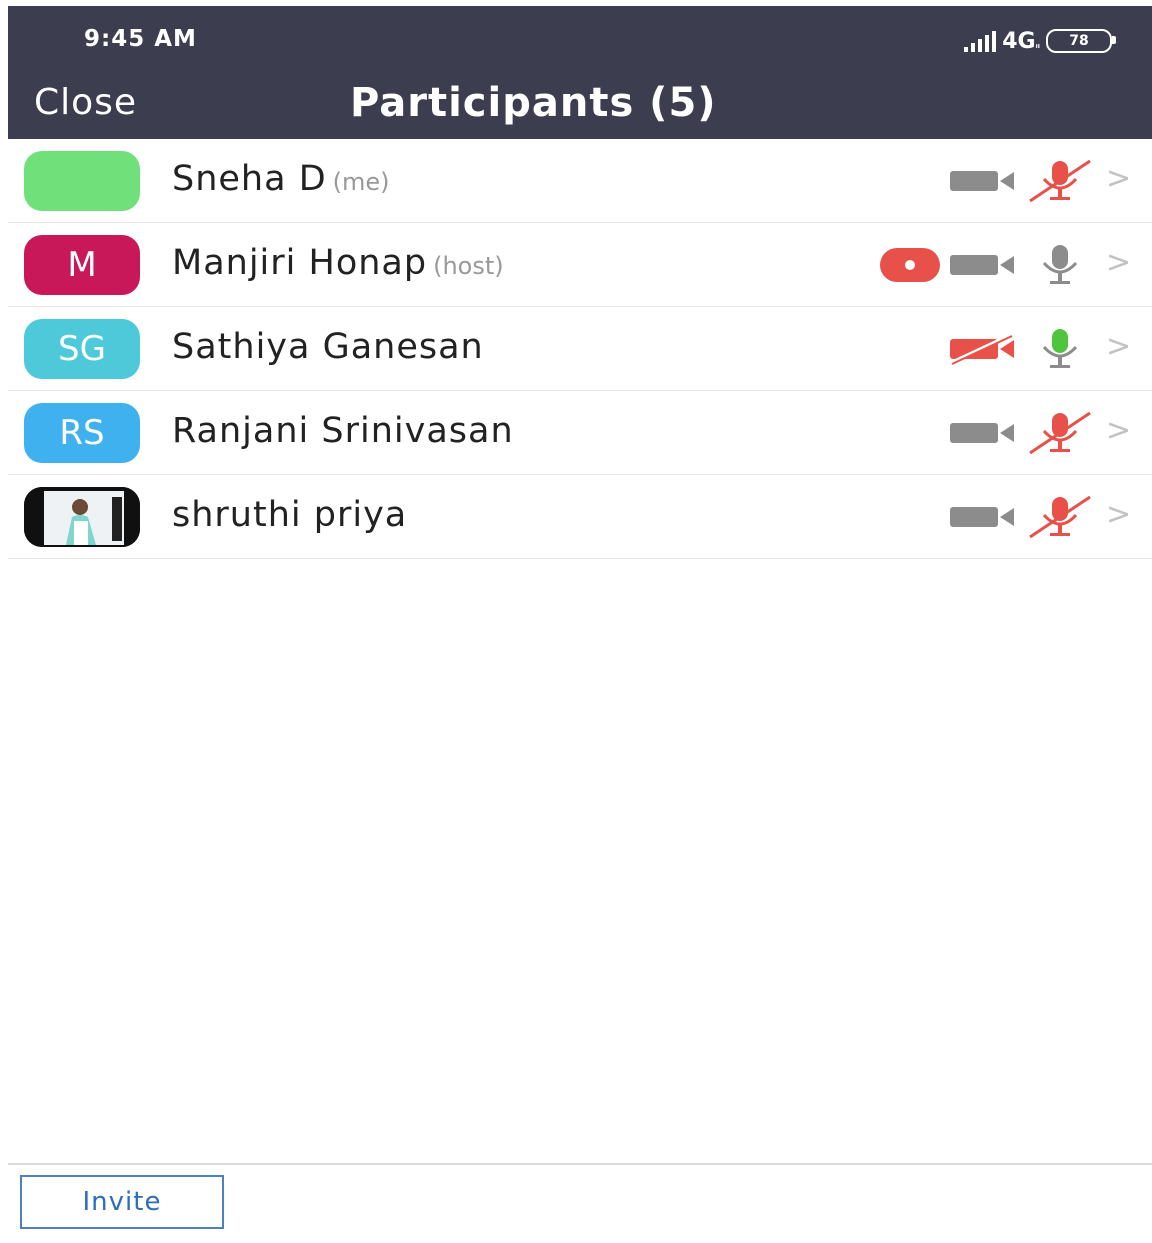 The image size is (1152, 1243). What do you see at coordinates (300, 263) in the screenshot?
I see `participant-name-text: Manjiri Honap` at bounding box center [300, 263].